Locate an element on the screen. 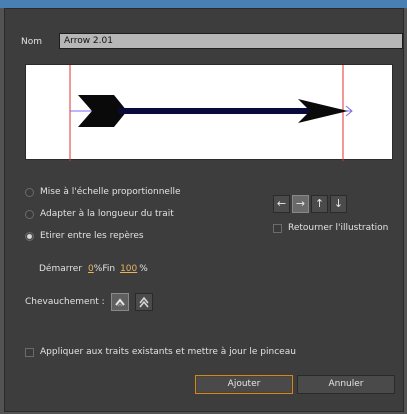  option-label: Adapter à la longueur du trait is located at coordinates (107, 214).